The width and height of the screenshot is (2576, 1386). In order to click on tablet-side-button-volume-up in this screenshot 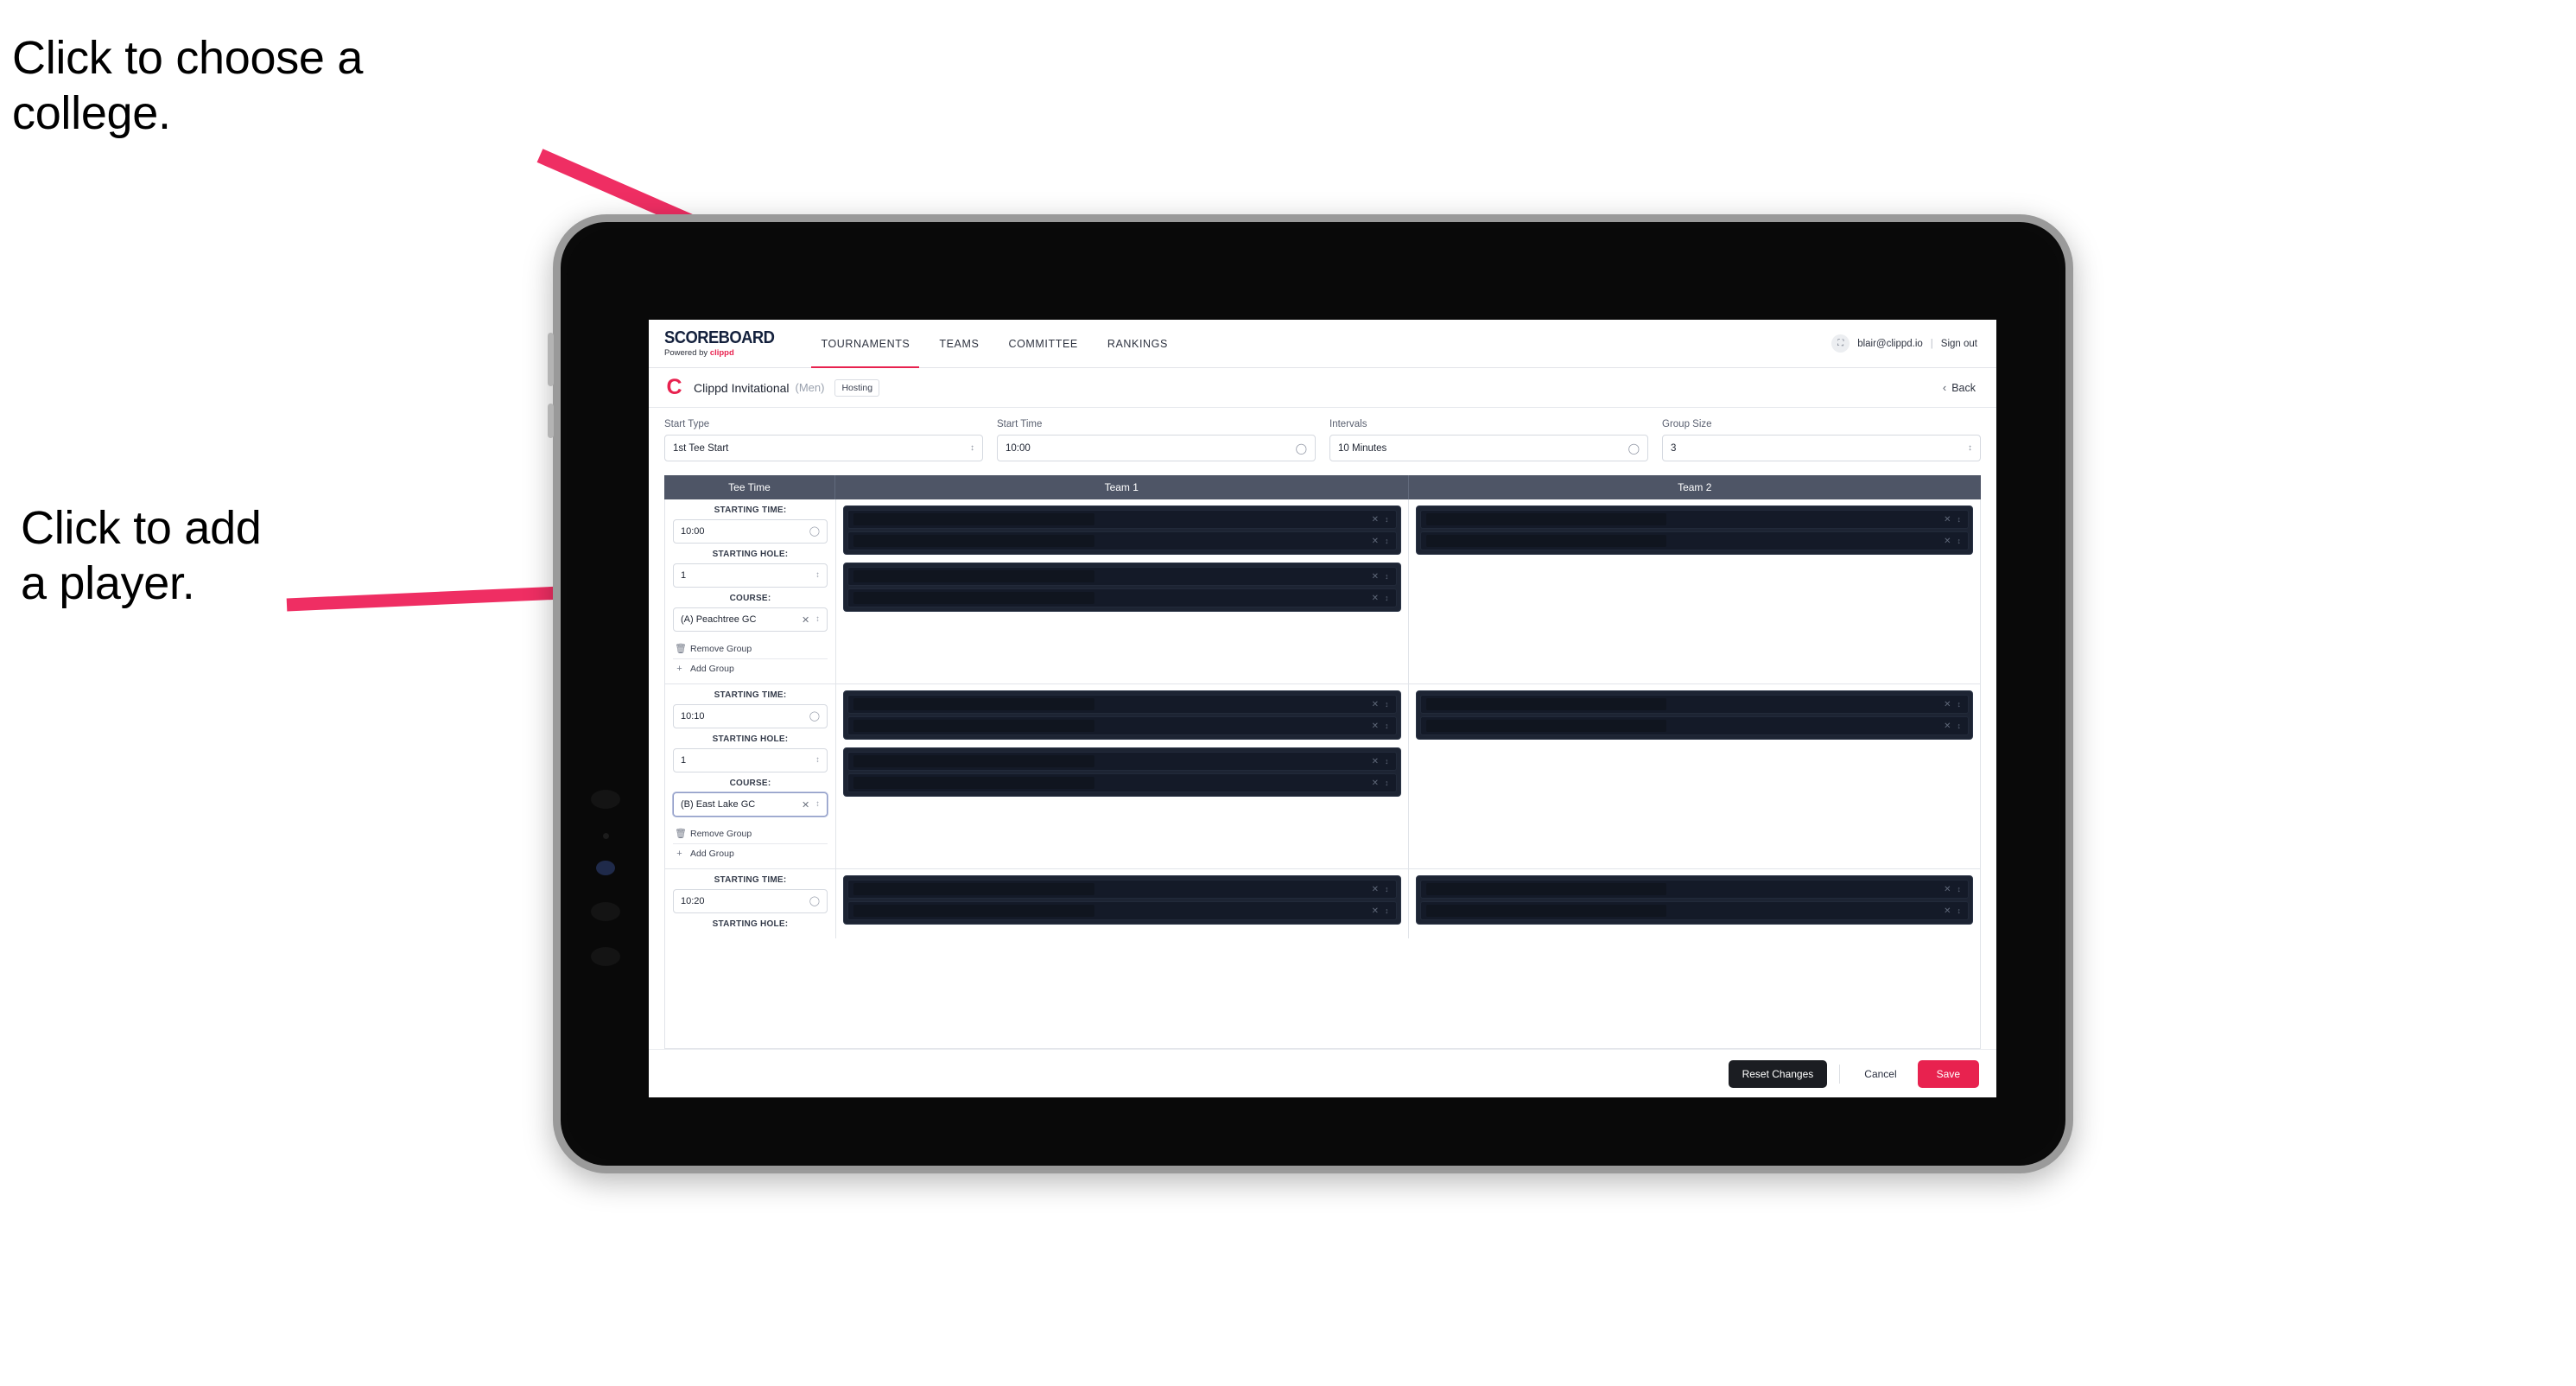, I will do `click(551, 359)`.